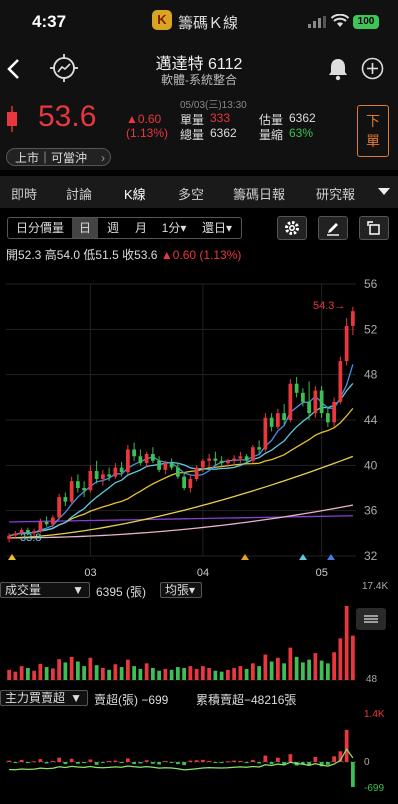 This screenshot has height=804, width=398. What do you see at coordinates (35, 698) in the screenshot?
I see `main-force-selector-label: 主力買賣超` at bounding box center [35, 698].